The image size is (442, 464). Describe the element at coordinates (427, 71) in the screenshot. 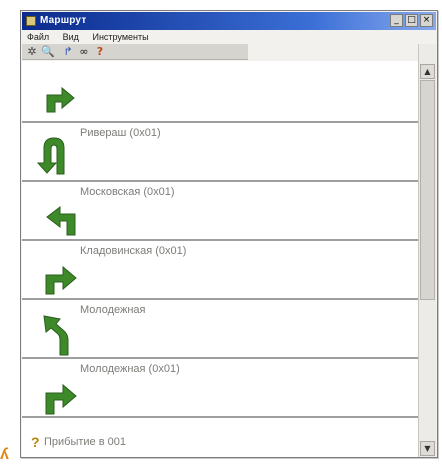

I see `scroll-up-button: ▲` at that location.